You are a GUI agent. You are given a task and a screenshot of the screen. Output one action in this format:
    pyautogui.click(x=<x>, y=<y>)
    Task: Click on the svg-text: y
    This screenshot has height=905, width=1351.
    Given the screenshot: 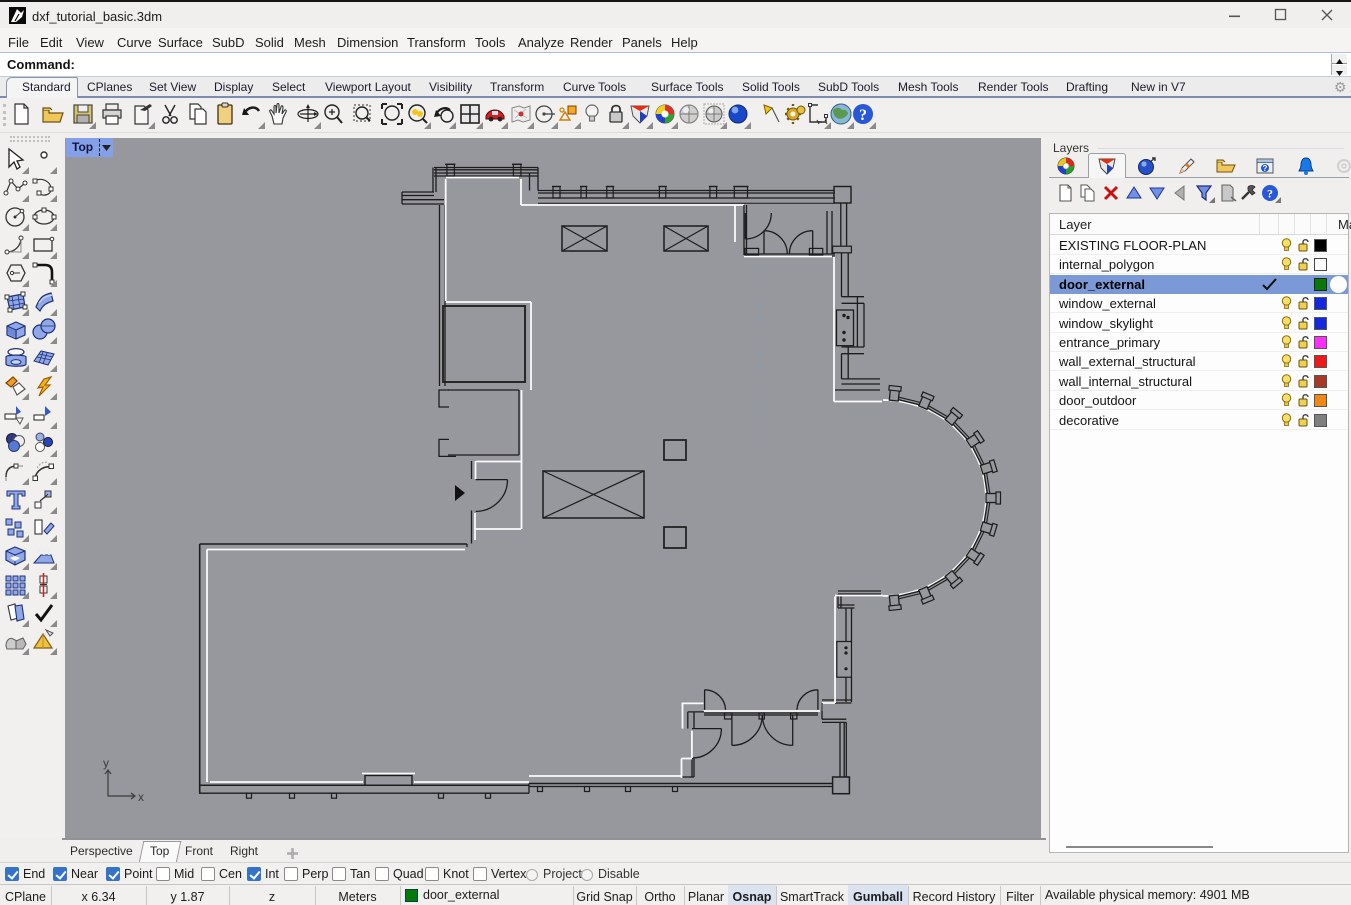 What is the action you would take?
    pyautogui.click(x=106, y=763)
    